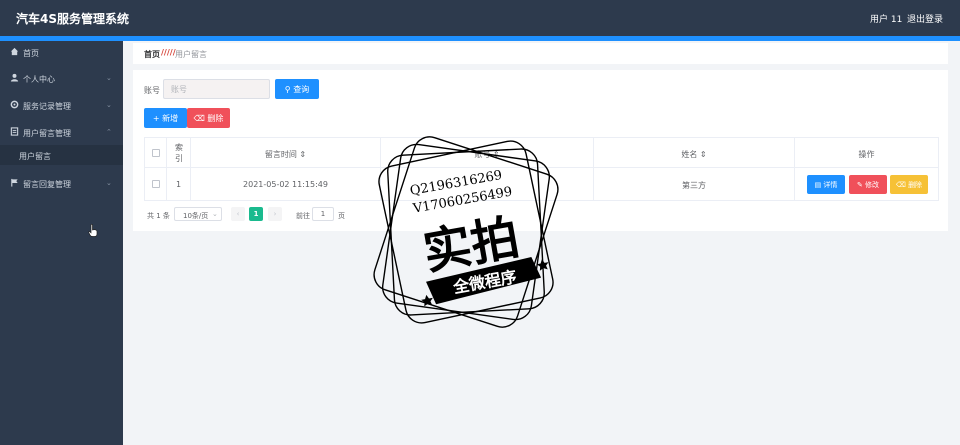 This screenshot has width=960, height=445. I want to click on goto-page-input: 1, so click(323, 214).